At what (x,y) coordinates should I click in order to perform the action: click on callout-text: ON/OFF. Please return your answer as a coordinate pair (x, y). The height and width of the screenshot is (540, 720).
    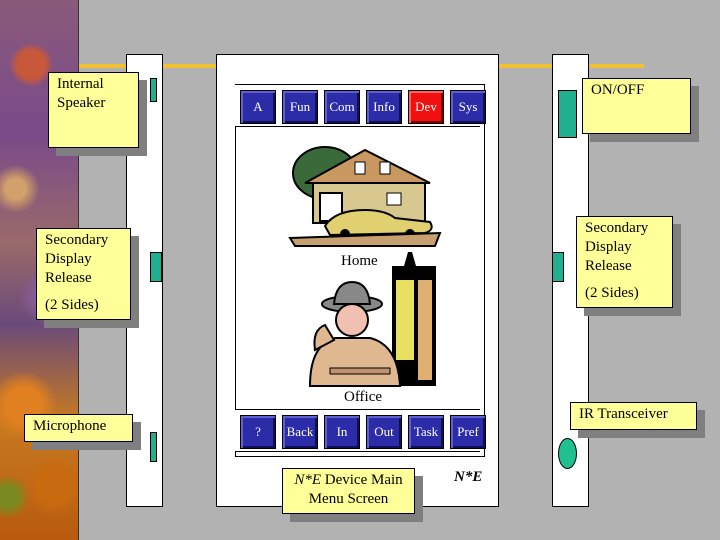
    Looking at the image, I should click on (618, 90).